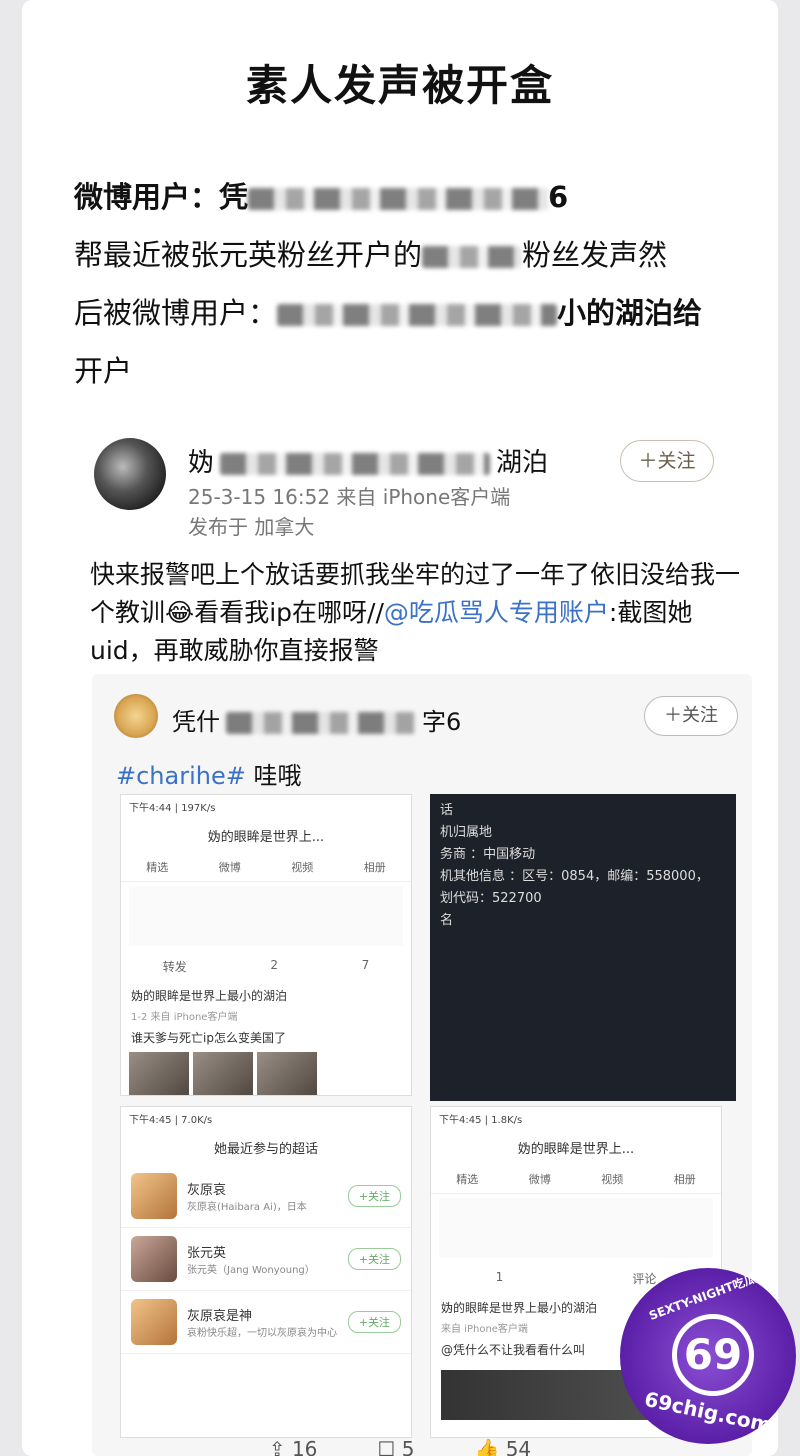  Describe the element at coordinates (399, 85) in the screenshot. I see `page-title: 素人发声被开盒` at that location.